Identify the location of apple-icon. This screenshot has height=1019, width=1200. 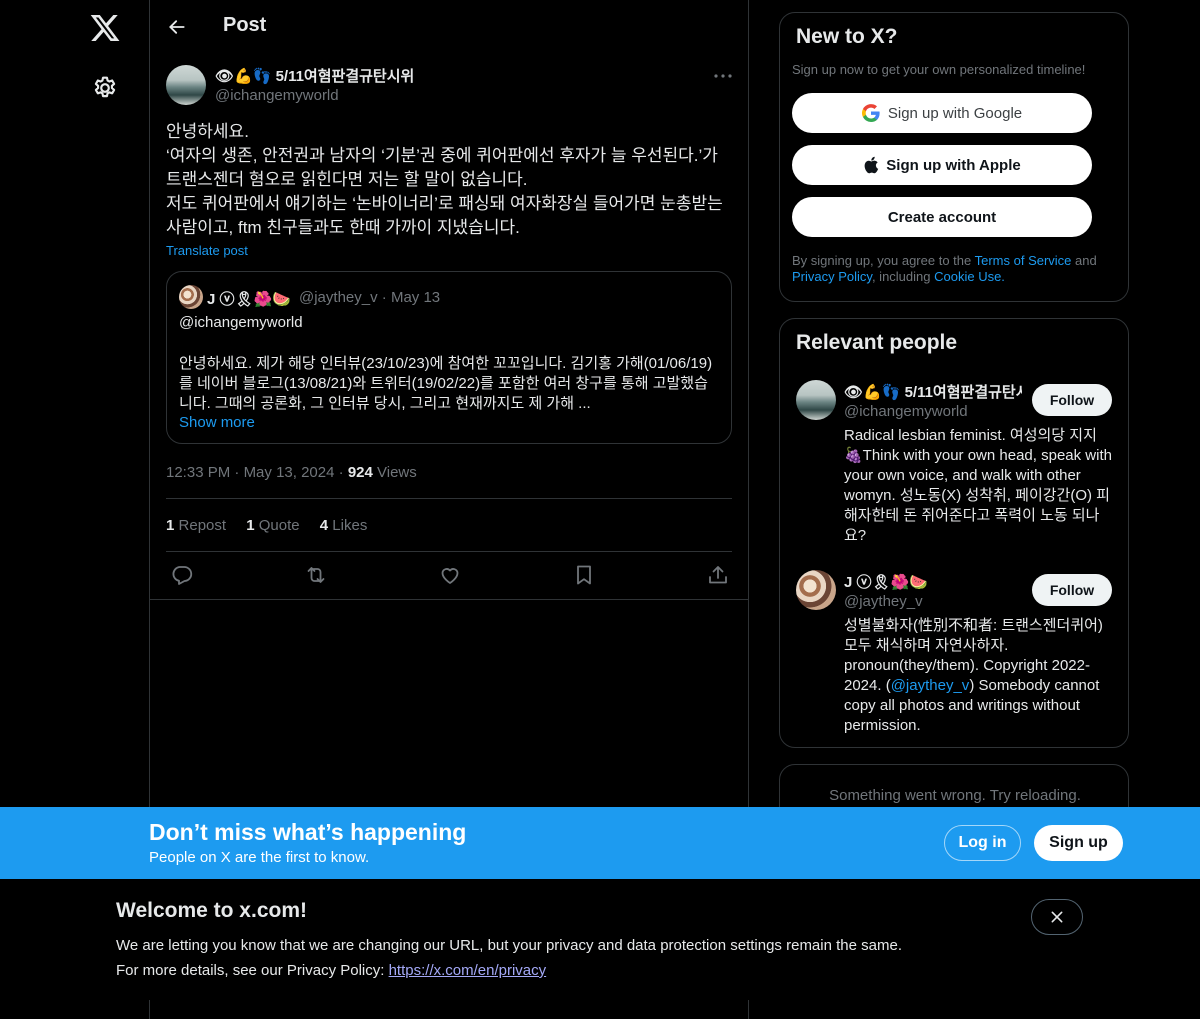
(871, 165).